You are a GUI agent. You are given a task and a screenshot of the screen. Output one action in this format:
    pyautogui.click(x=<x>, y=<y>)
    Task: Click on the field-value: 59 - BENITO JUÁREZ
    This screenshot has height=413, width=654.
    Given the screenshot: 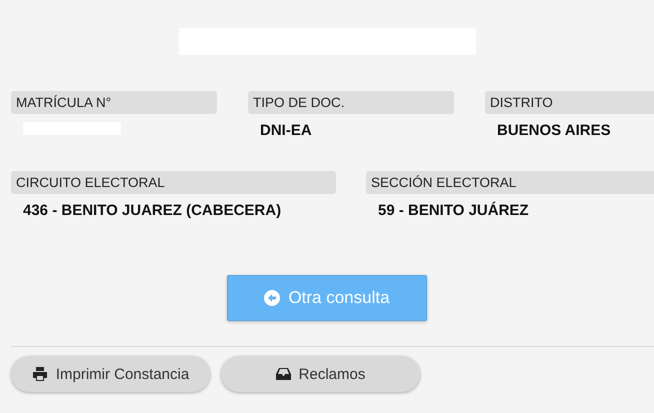 What is the action you would take?
    pyautogui.click(x=453, y=210)
    